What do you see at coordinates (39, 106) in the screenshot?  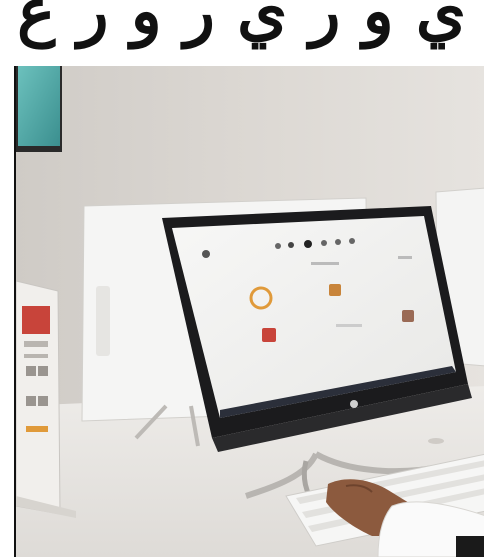 I see `wall-tv-display` at bounding box center [39, 106].